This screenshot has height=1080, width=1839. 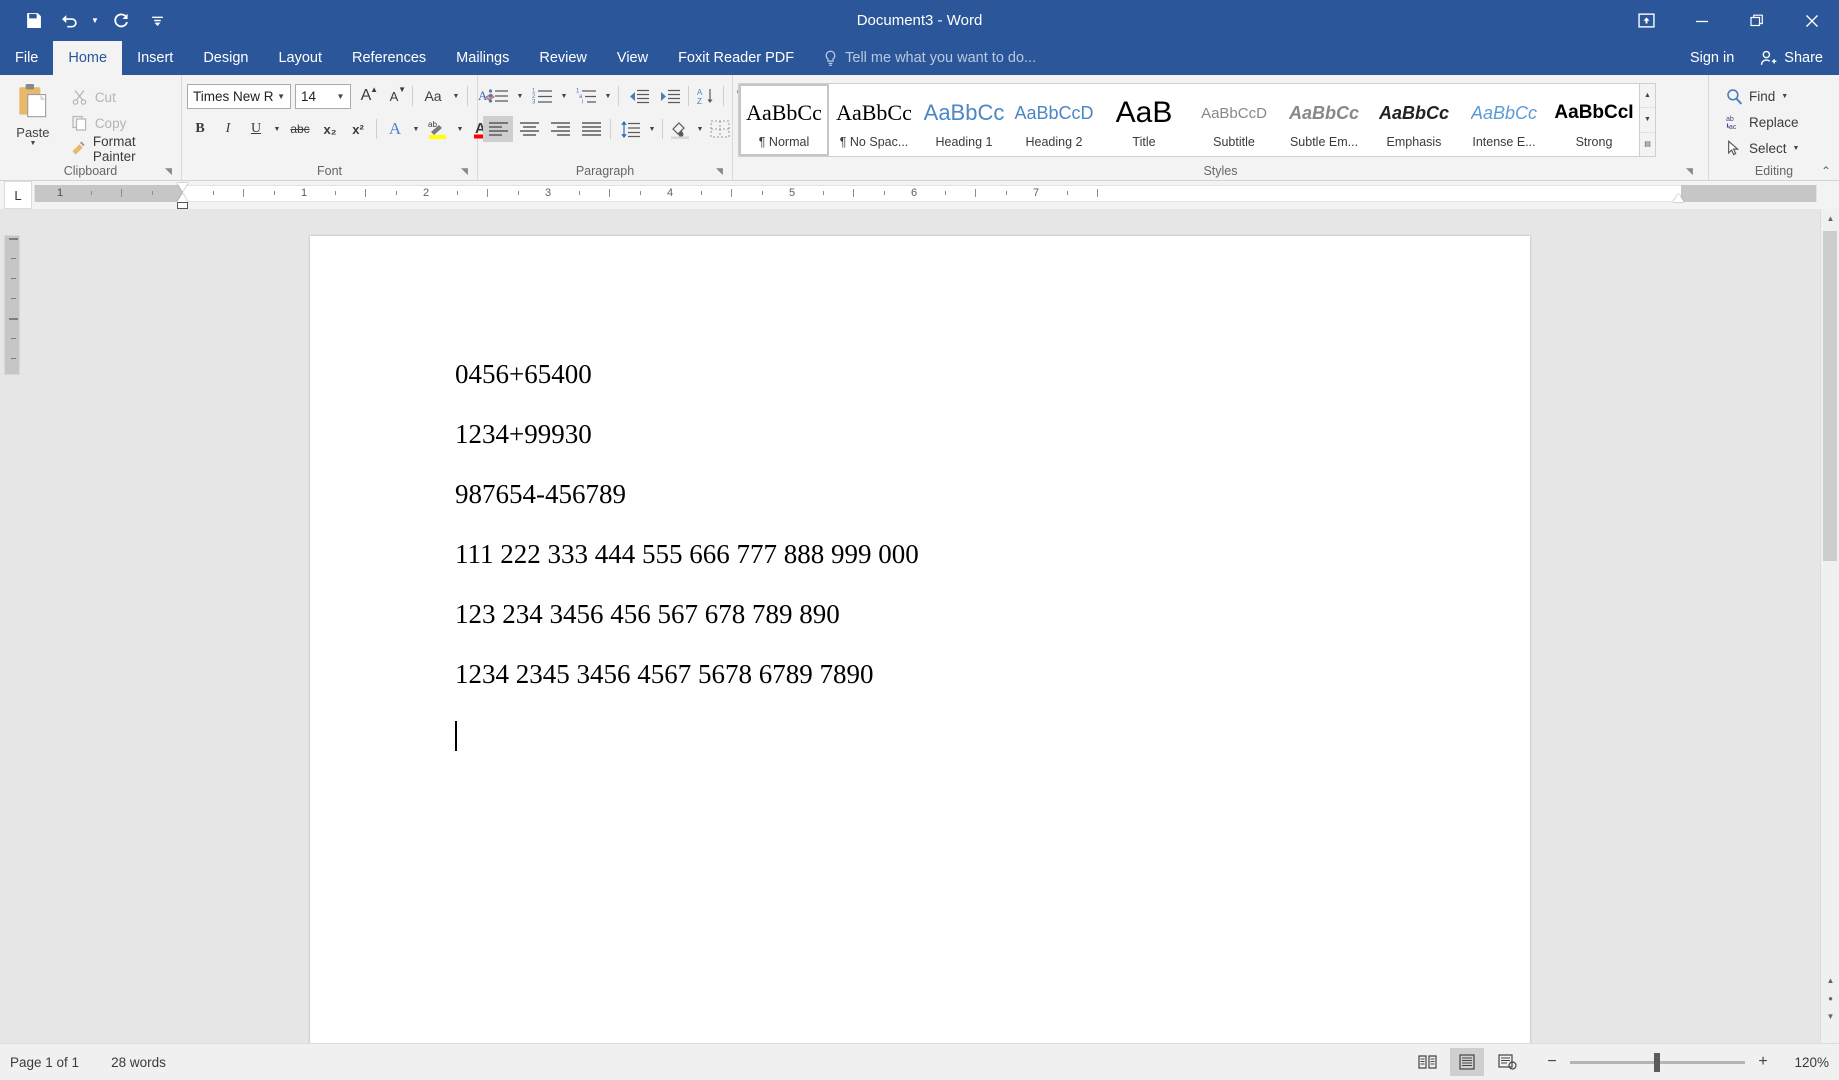 What do you see at coordinates (1793, 58) in the screenshot?
I see `share-button: Share` at bounding box center [1793, 58].